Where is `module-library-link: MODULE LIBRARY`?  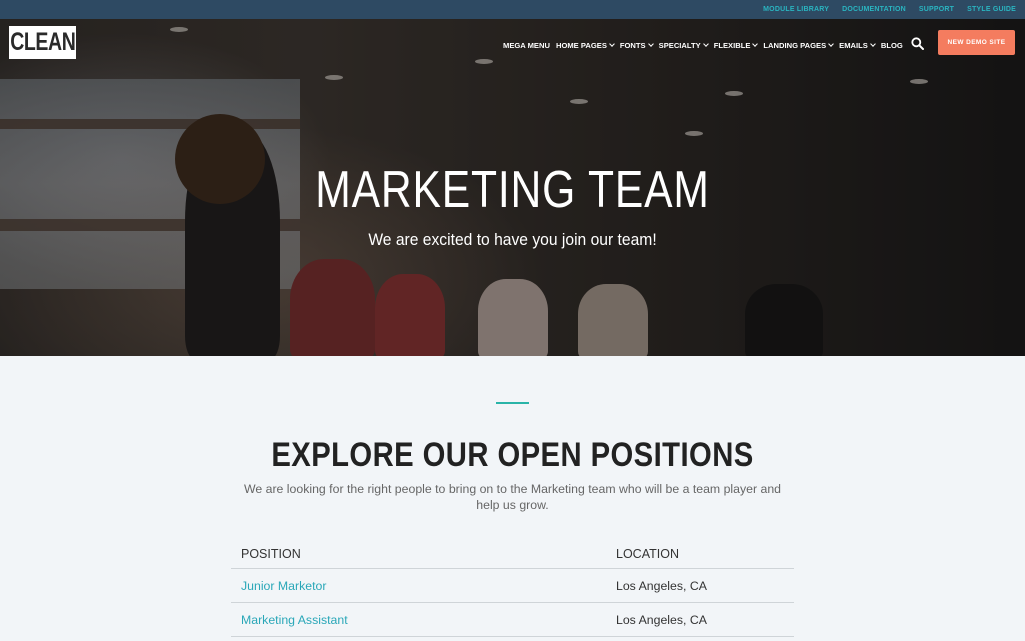
module-library-link: MODULE LIBRARY is located at coordinates (796, 9).